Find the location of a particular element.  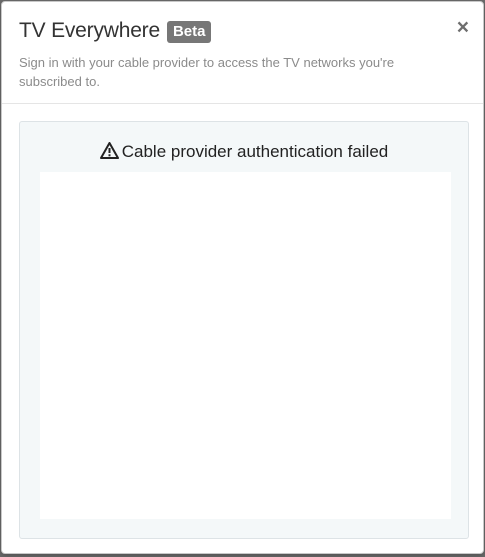

warning-icon is located at coordinates (109, 153).